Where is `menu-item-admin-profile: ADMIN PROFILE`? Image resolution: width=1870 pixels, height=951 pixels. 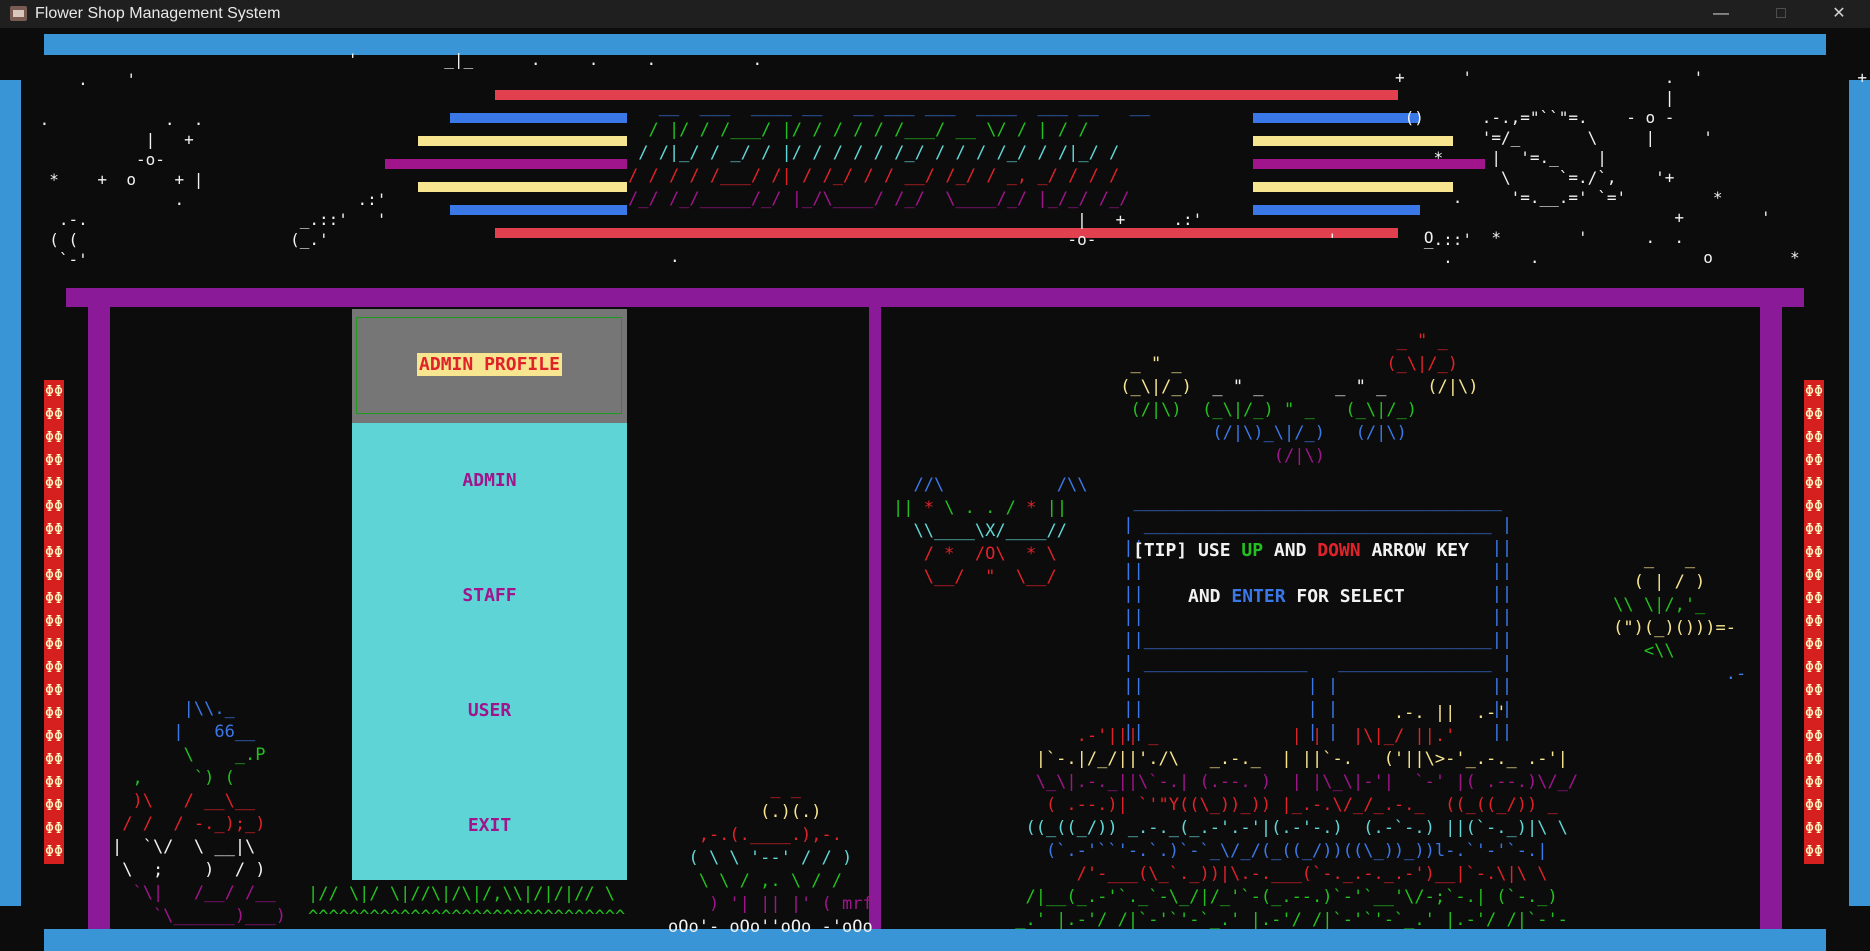
menu-item-admin-profile: ADMIN PROFILE is located at coordinates (489, 364).